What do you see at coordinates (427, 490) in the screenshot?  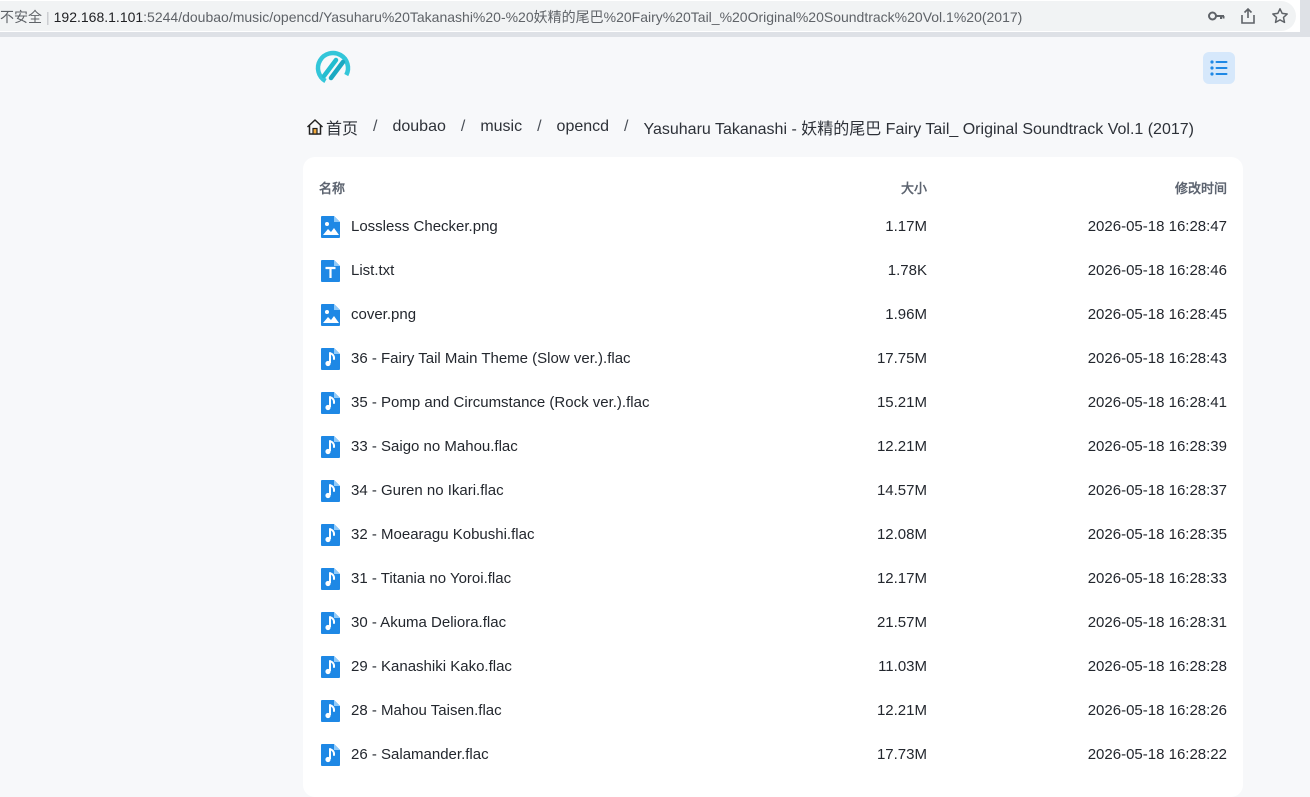 I see `file-name: 34 - Guren no Ikari.flac` at bounding box center [427, 490].